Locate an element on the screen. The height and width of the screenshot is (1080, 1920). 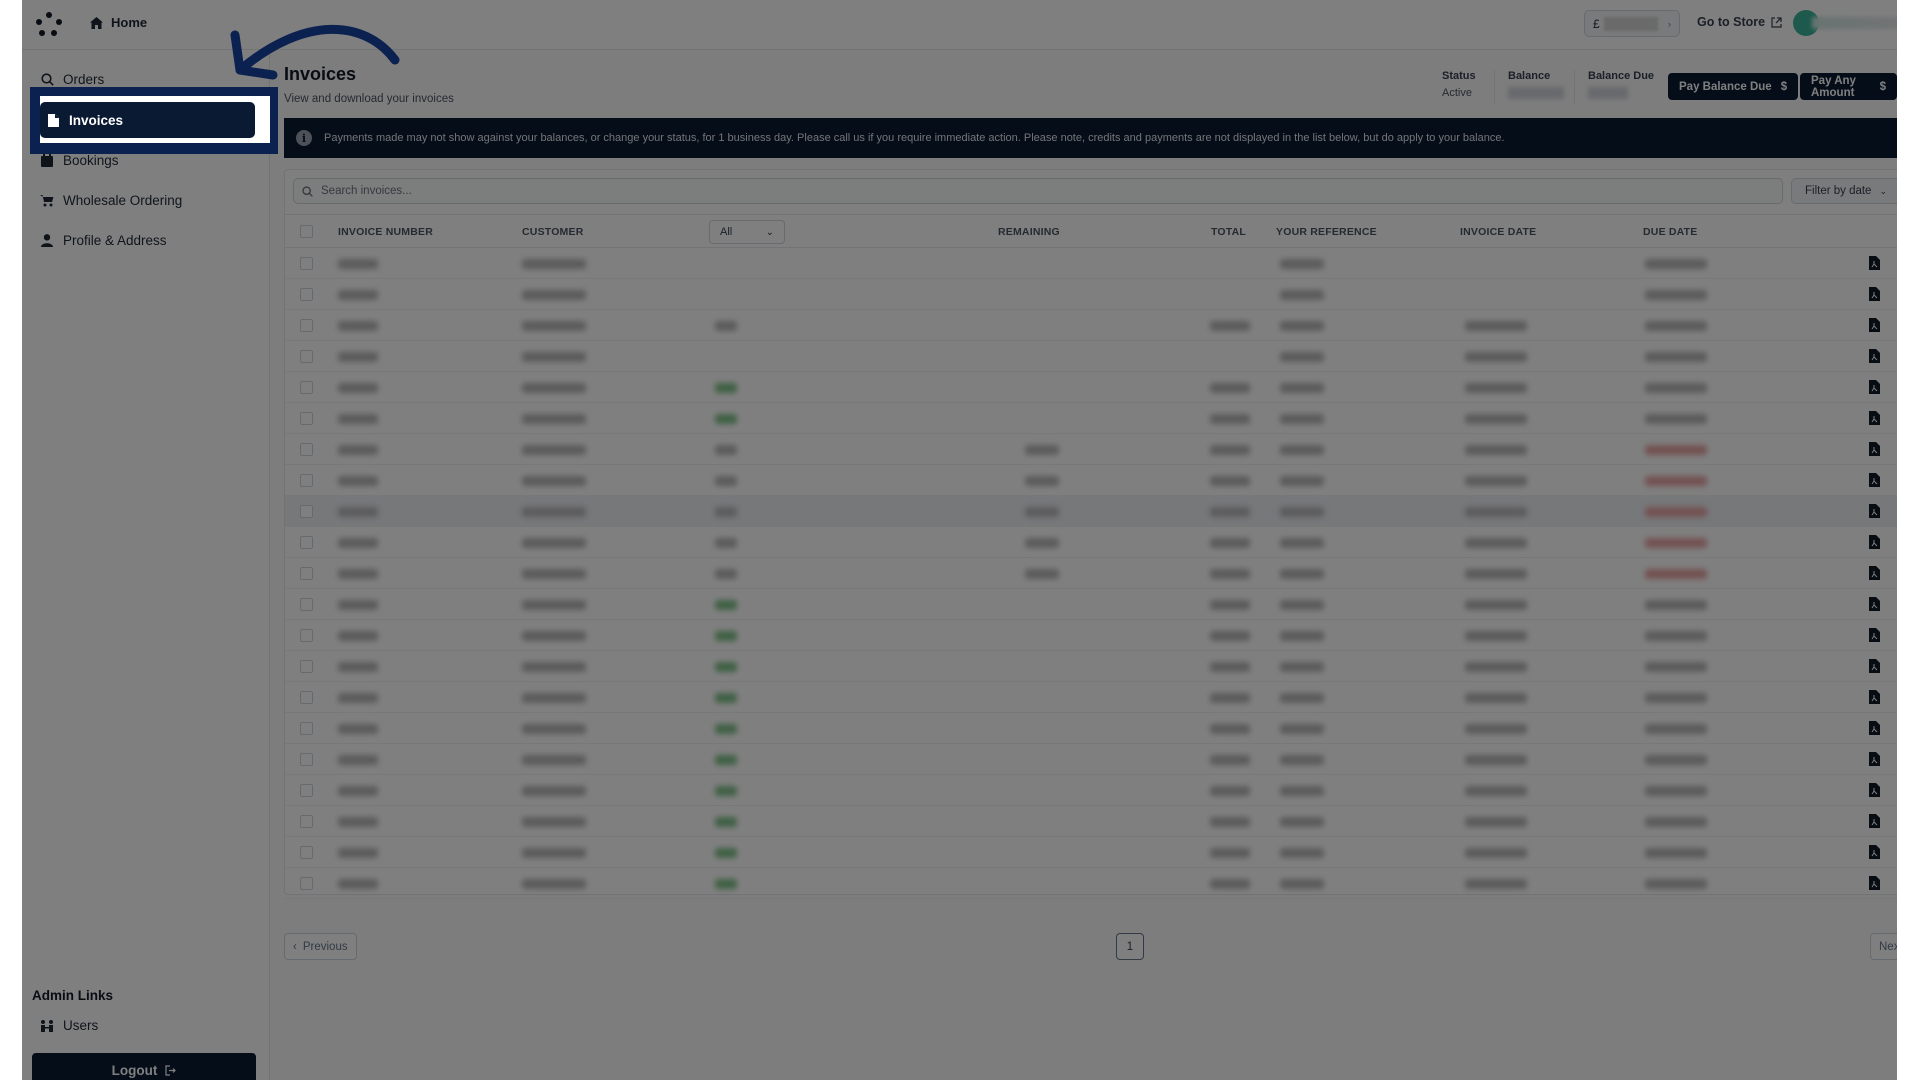
highlighted-sidebar-item-invoices: Invoices is located at coordinates (147, 120).